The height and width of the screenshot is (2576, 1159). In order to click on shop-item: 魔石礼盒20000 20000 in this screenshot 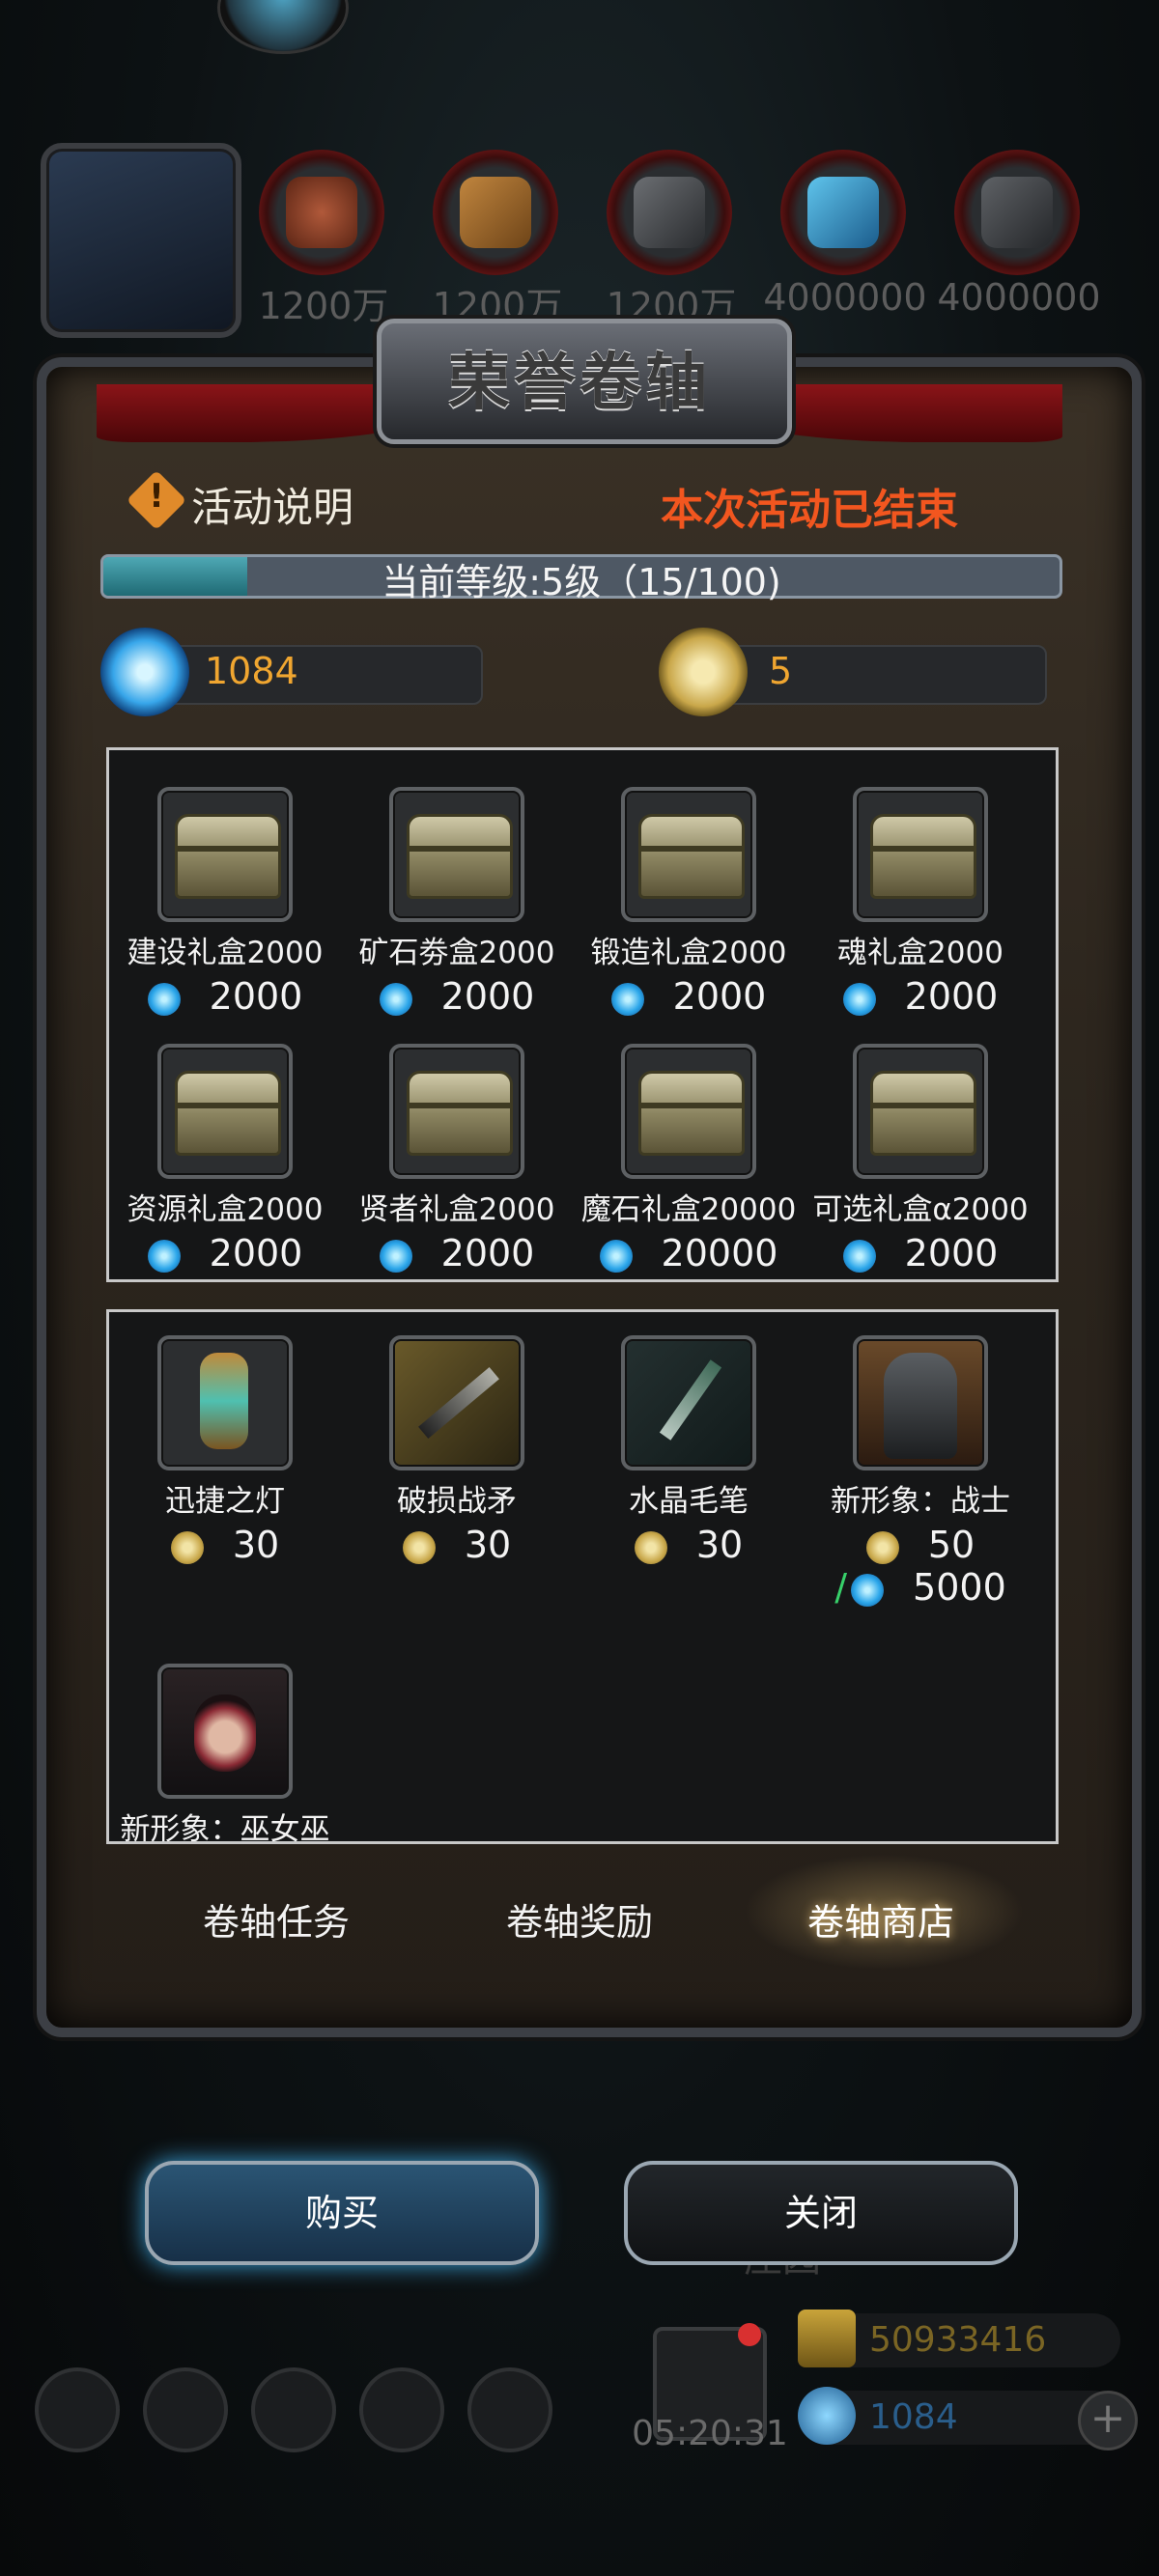, I will do `click(689, 1159)`.